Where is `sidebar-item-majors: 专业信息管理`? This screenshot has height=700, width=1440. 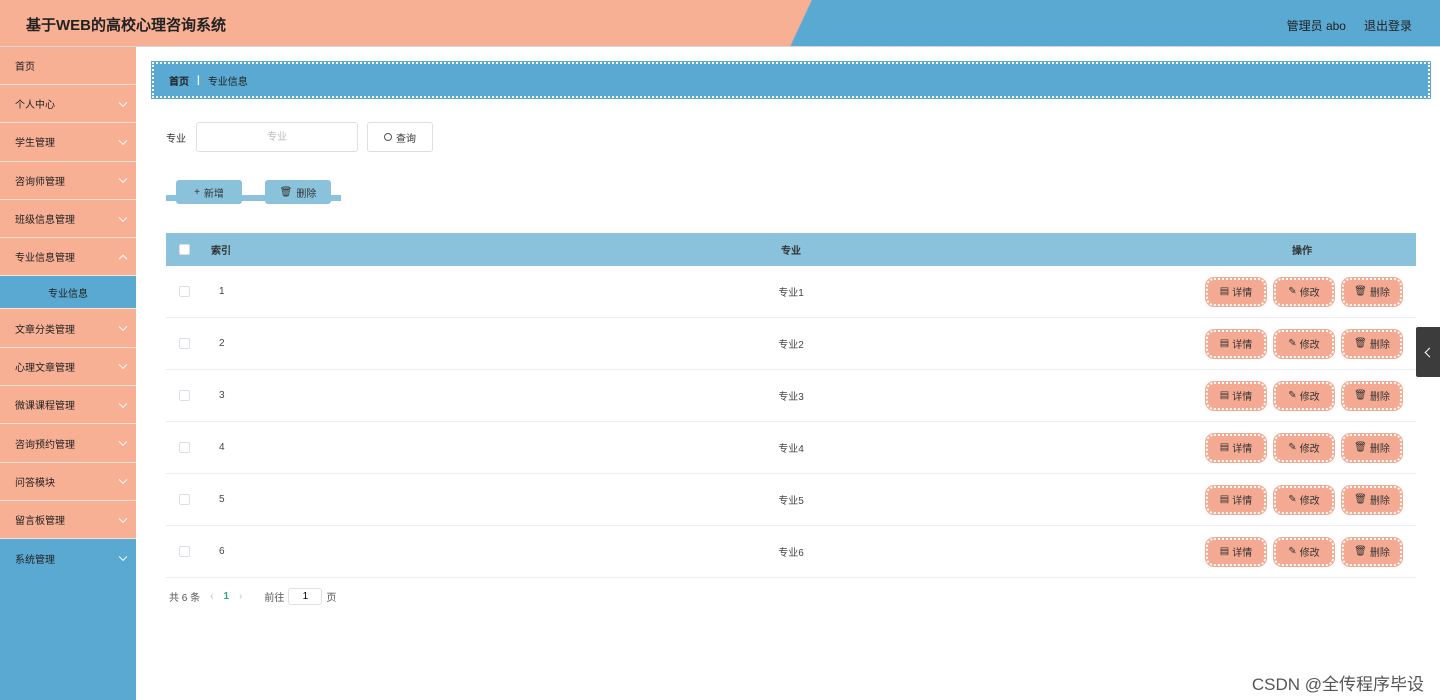 sidebar-item-majors: 专业信息管理 is located at coordinates (68, 257).